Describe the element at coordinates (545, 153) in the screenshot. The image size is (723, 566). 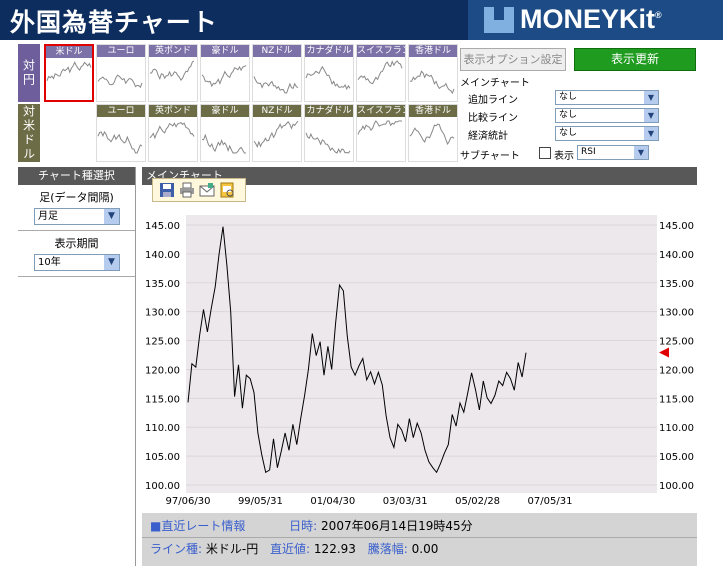
I see `sub-chart-display-checkbox` at that location.